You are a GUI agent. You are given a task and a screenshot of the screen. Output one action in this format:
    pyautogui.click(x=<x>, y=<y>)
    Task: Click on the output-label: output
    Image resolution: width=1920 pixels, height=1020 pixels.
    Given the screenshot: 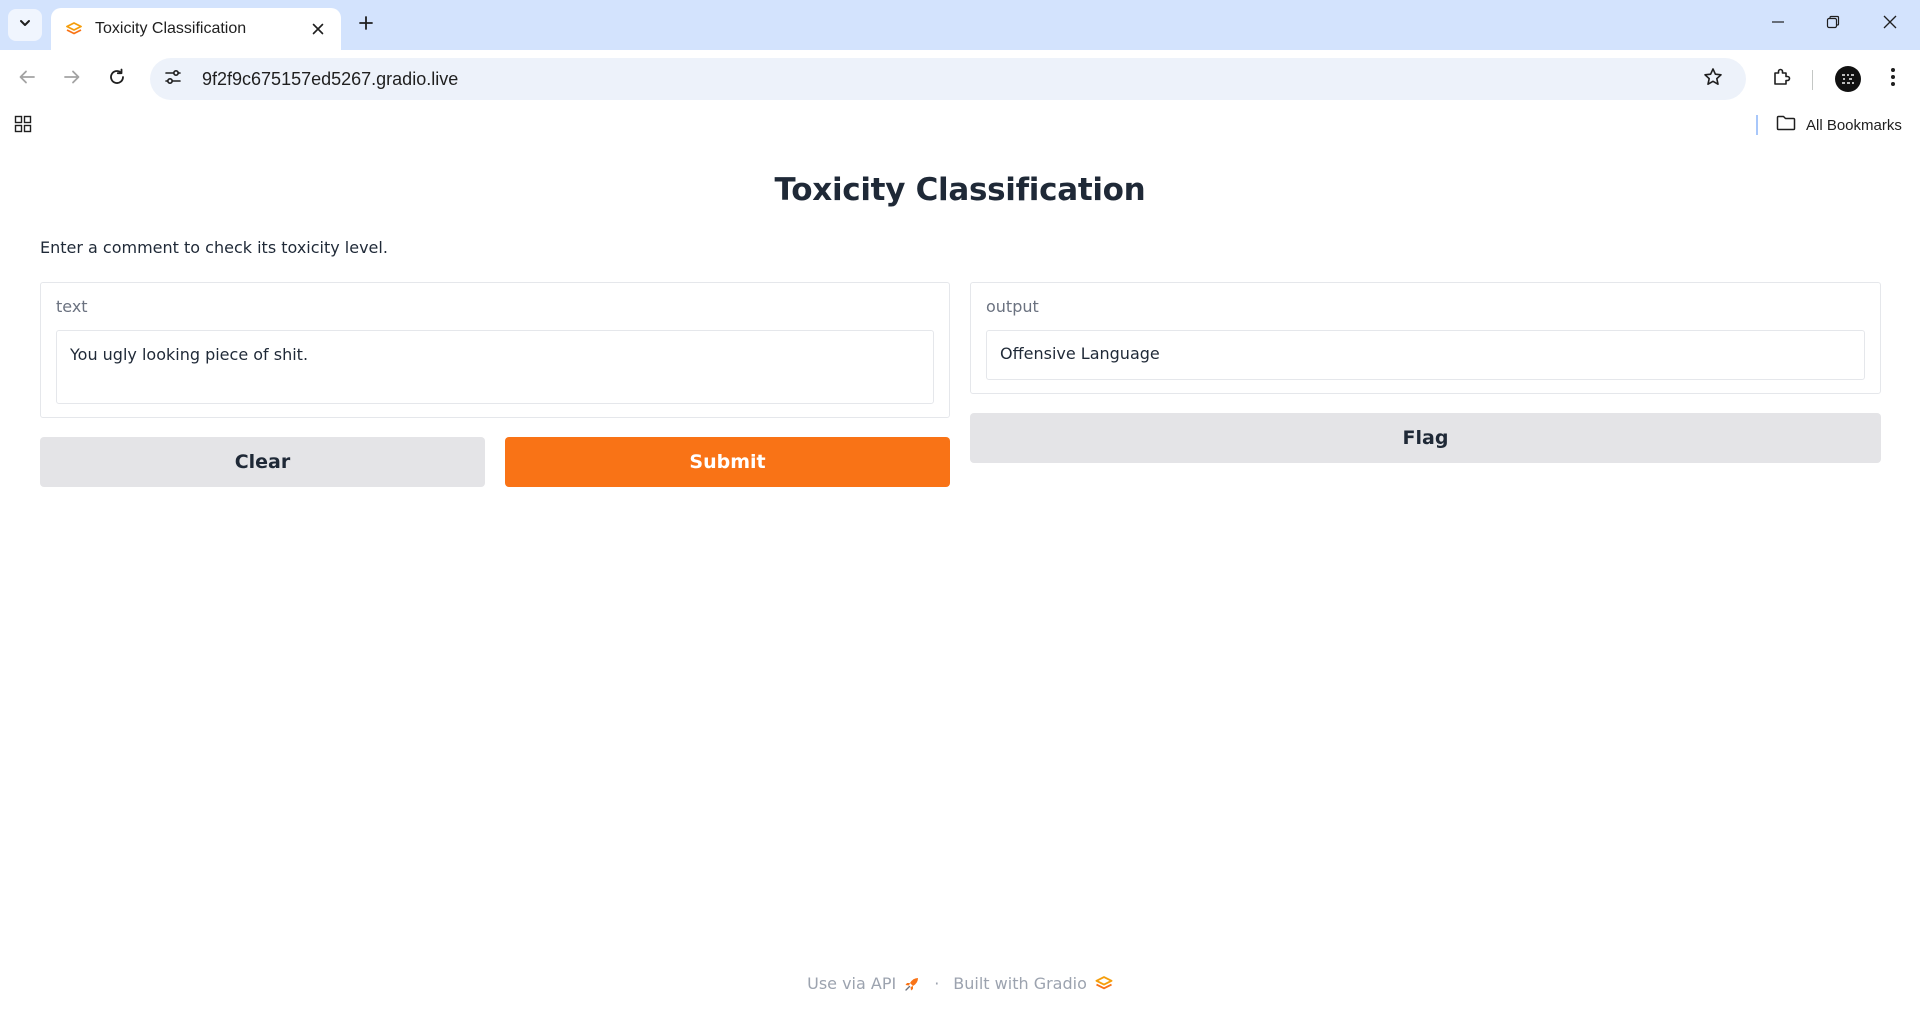 What is the action you would take?
    pyautogui.click(x=1012, y=306)
    